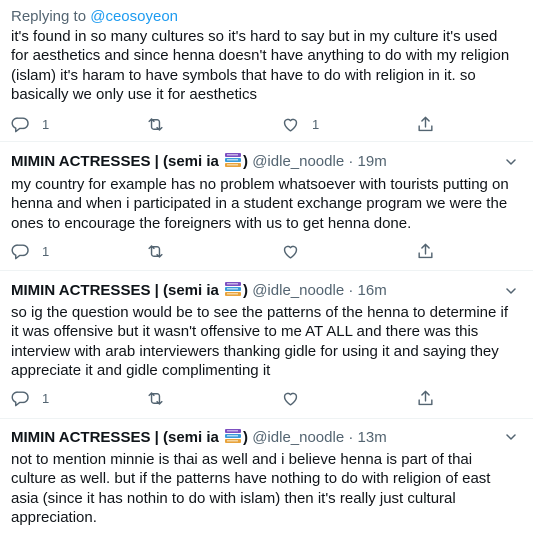  I want to click on timestamp: 19m, so click(372, 161).